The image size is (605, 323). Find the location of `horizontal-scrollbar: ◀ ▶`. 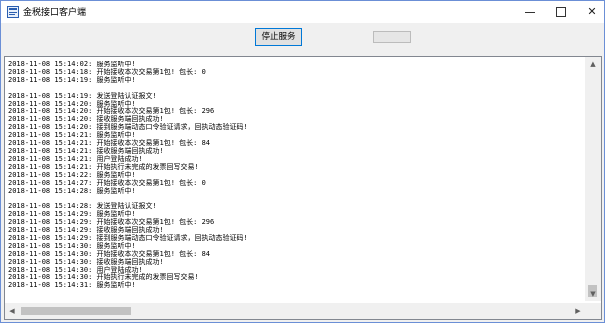

horizontal-scrollbar: ◀ ▶ is located at coordinates (295, 311).